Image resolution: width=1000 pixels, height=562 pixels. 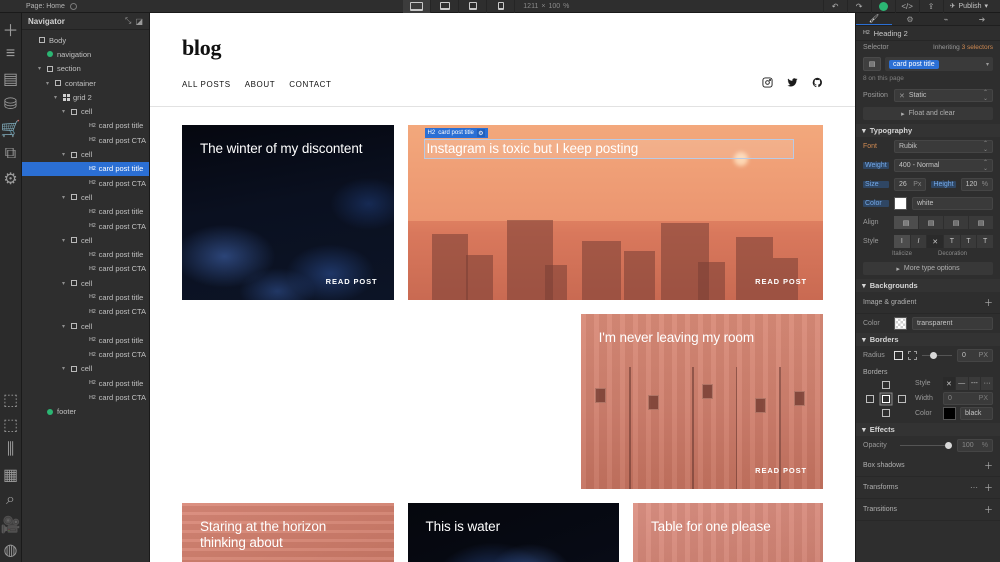 What do you see at coordinates (943, 146) in the screenshot?
I see `font-select: Rubik ⌃ ⌄` at bounding box center [943, 146].